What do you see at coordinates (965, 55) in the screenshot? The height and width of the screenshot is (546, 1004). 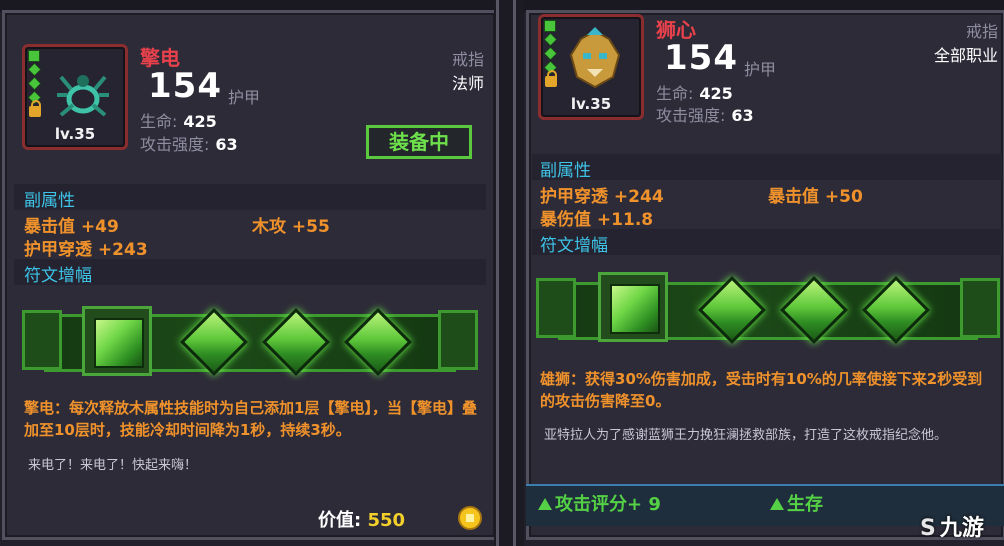 I see `item-class: 全部职业` at bounding box center [965, 55].